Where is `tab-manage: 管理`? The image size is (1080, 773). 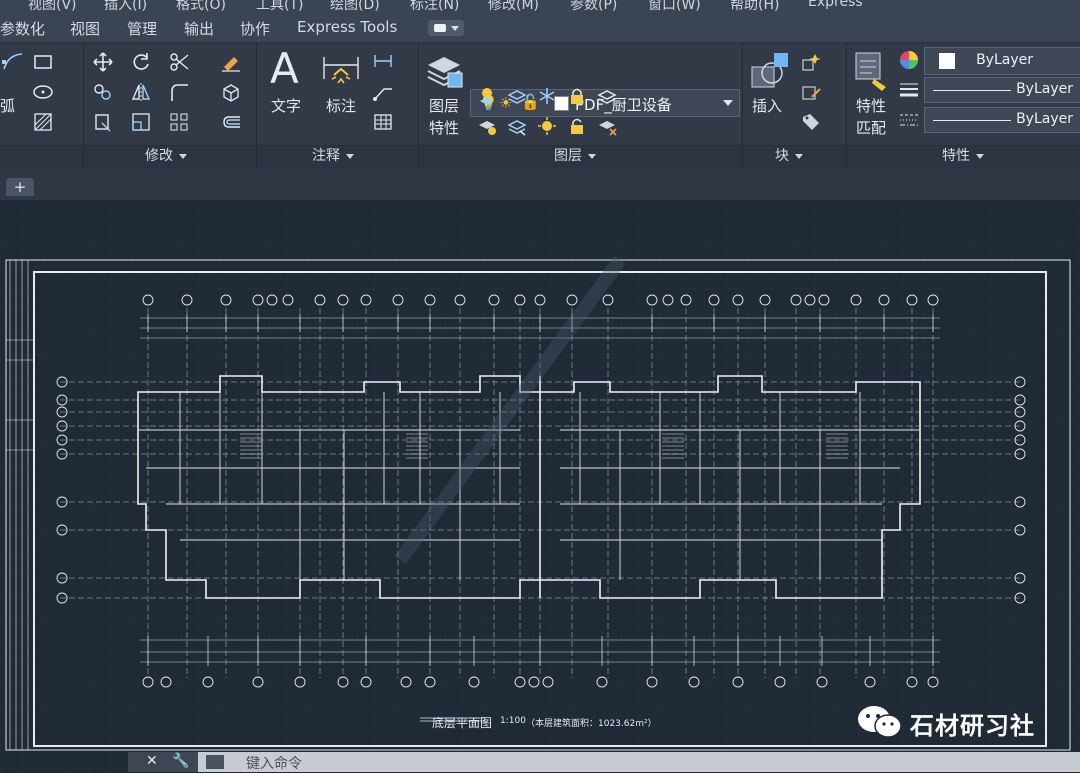
tab-manage: 管理 is located at coordinates (142, 28).